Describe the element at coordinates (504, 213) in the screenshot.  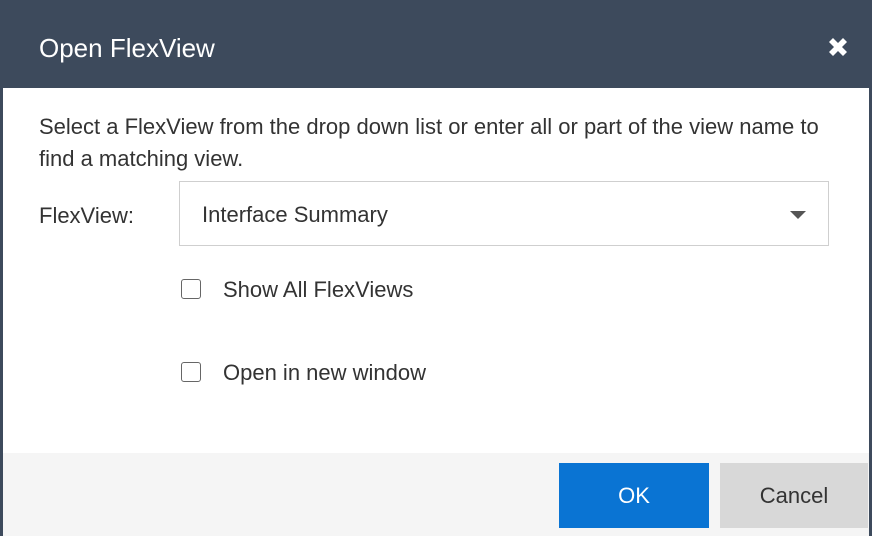
I see `flexview-select: Interface Summary` at that location.